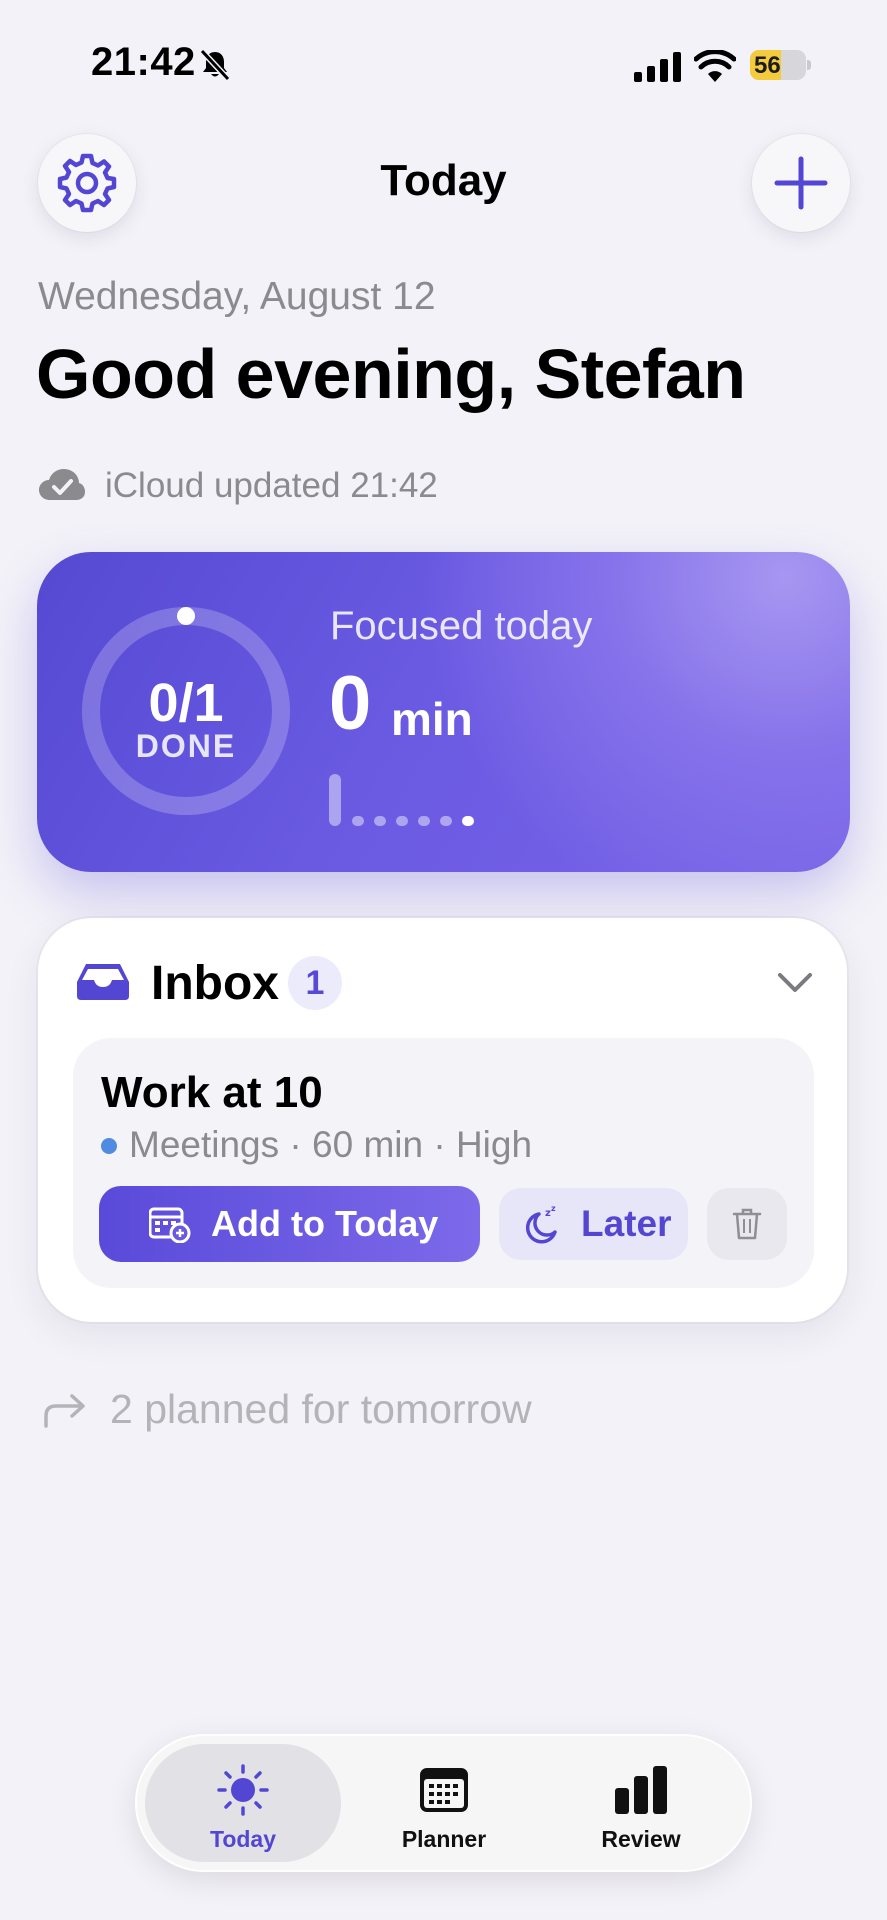 Image resolution: width=887 pixels, height=1920 pixels. Describe the element at coordinates (541, 1224) in the screenshot. I see `moon-zzz-icon: z z` at that location.